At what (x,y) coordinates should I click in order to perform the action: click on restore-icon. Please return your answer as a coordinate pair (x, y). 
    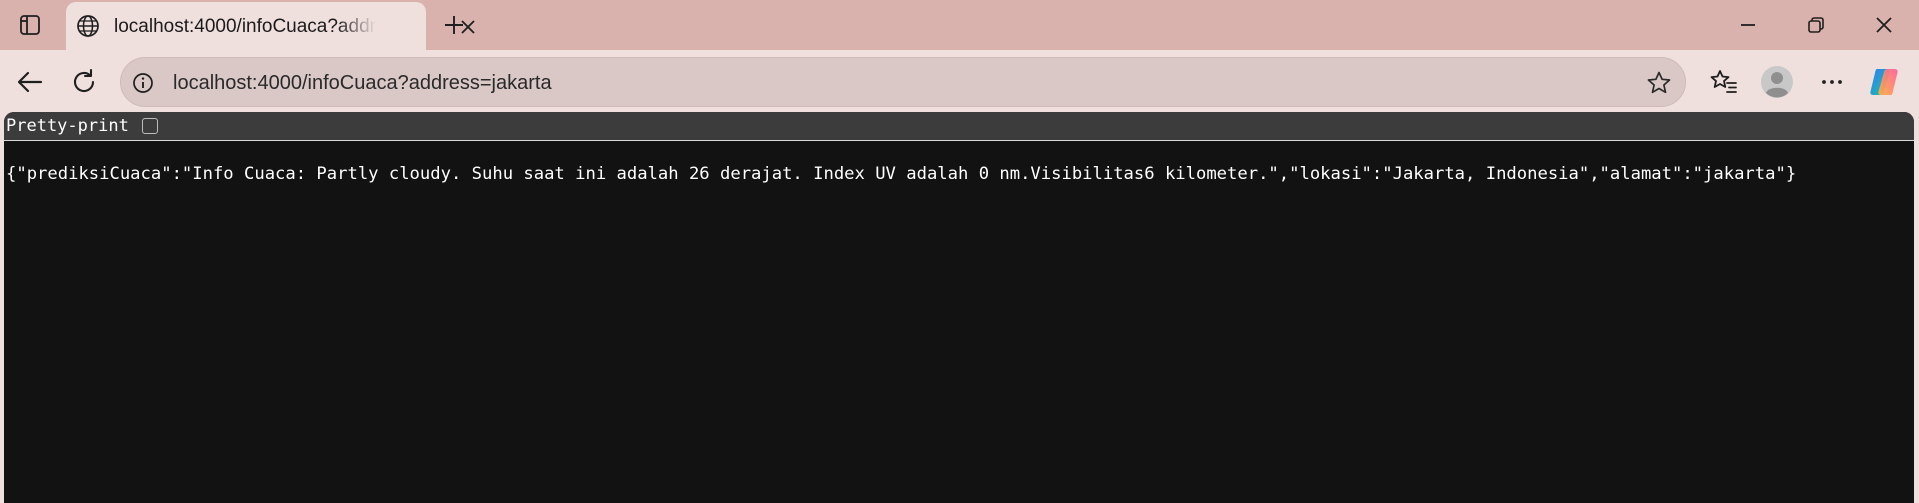
    Looking at the image, I should click on (1816, 25).